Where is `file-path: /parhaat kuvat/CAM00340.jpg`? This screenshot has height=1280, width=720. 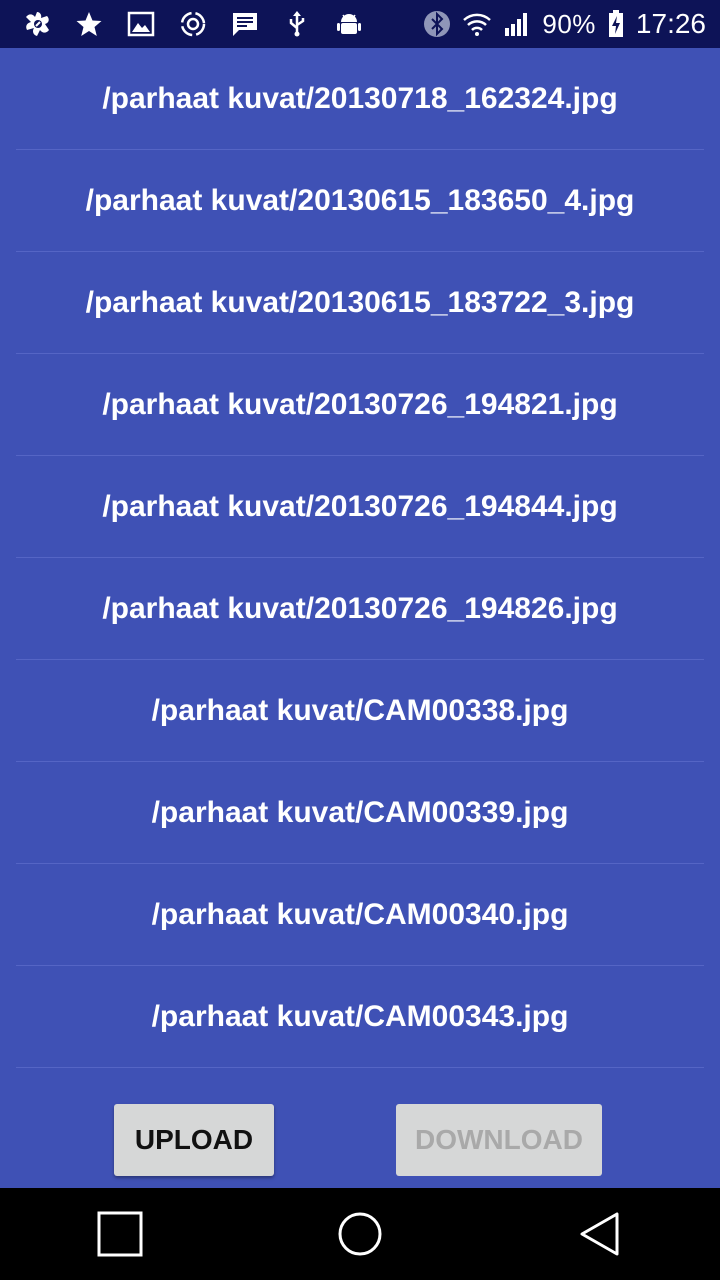 file-path: /parhaat kuvat/CAM00340.jpg is located at coordinates (360, 914).